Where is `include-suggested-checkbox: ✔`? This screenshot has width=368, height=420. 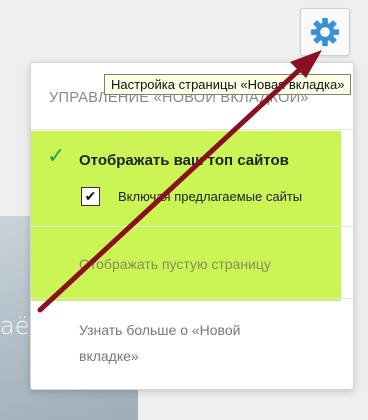 include-suggested-checkbox: ✔ is located at coordinates (90, 196).